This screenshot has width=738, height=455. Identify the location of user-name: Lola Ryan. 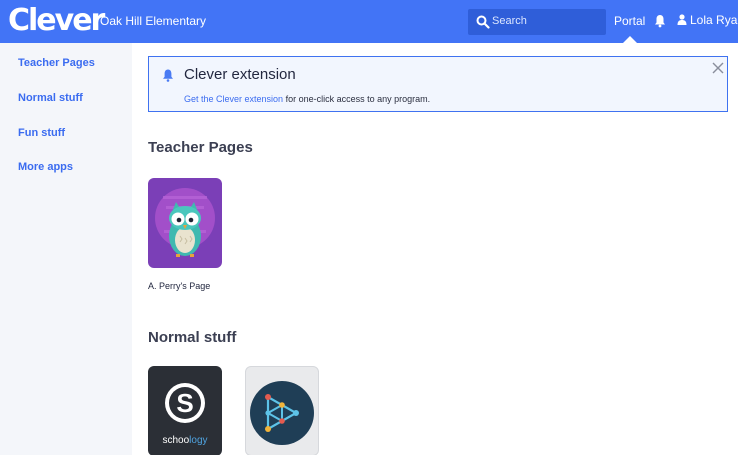
(714, 20).